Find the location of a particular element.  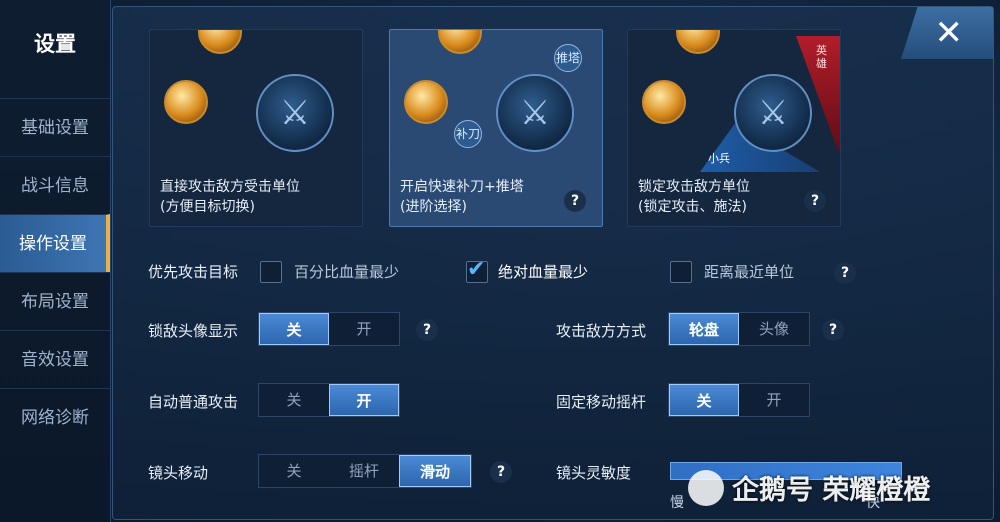

sidebar-item-network: 网络诊断 is located at coordinates (55, 417).